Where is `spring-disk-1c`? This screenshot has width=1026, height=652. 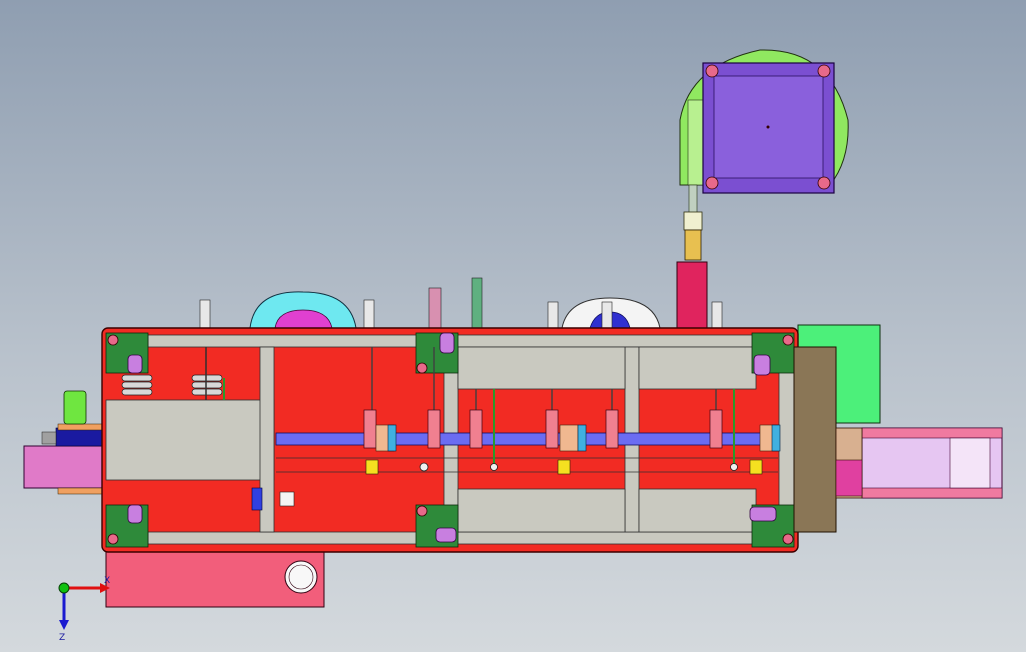 spring-disk-1c is located at coordinates (137, 392).